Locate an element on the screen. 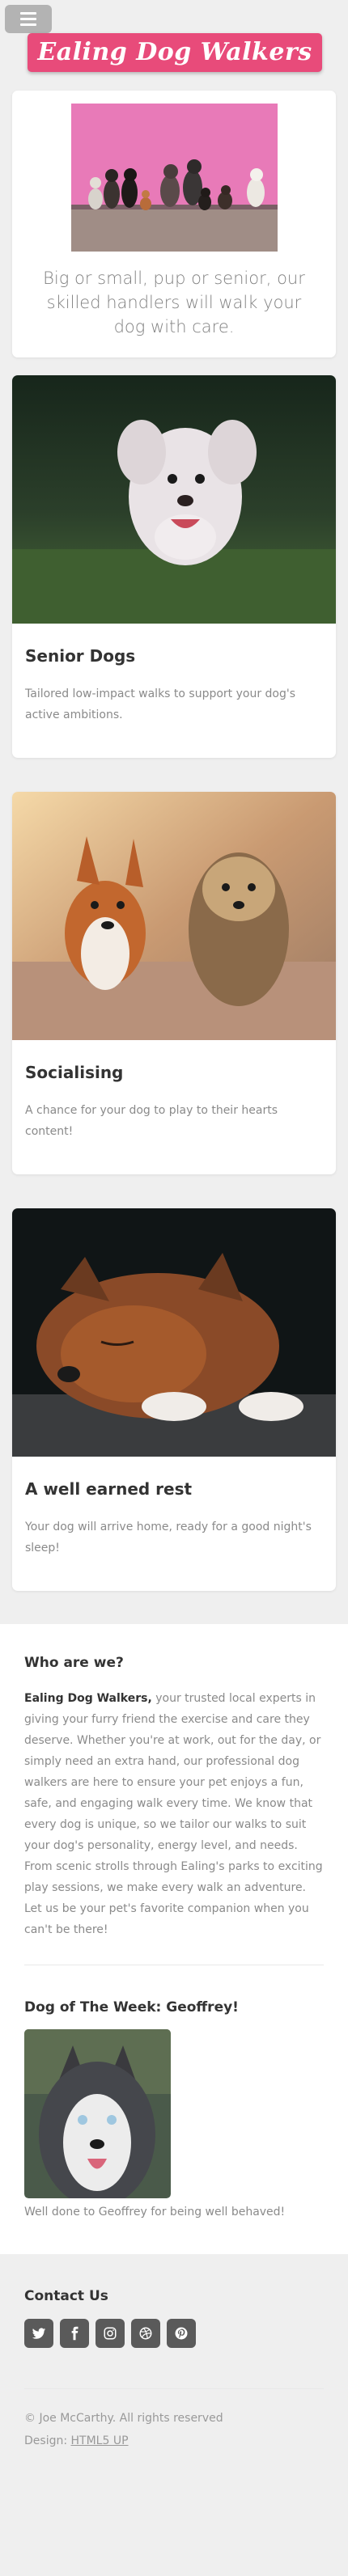  twitter-link is located at coordinates (38, 2334).